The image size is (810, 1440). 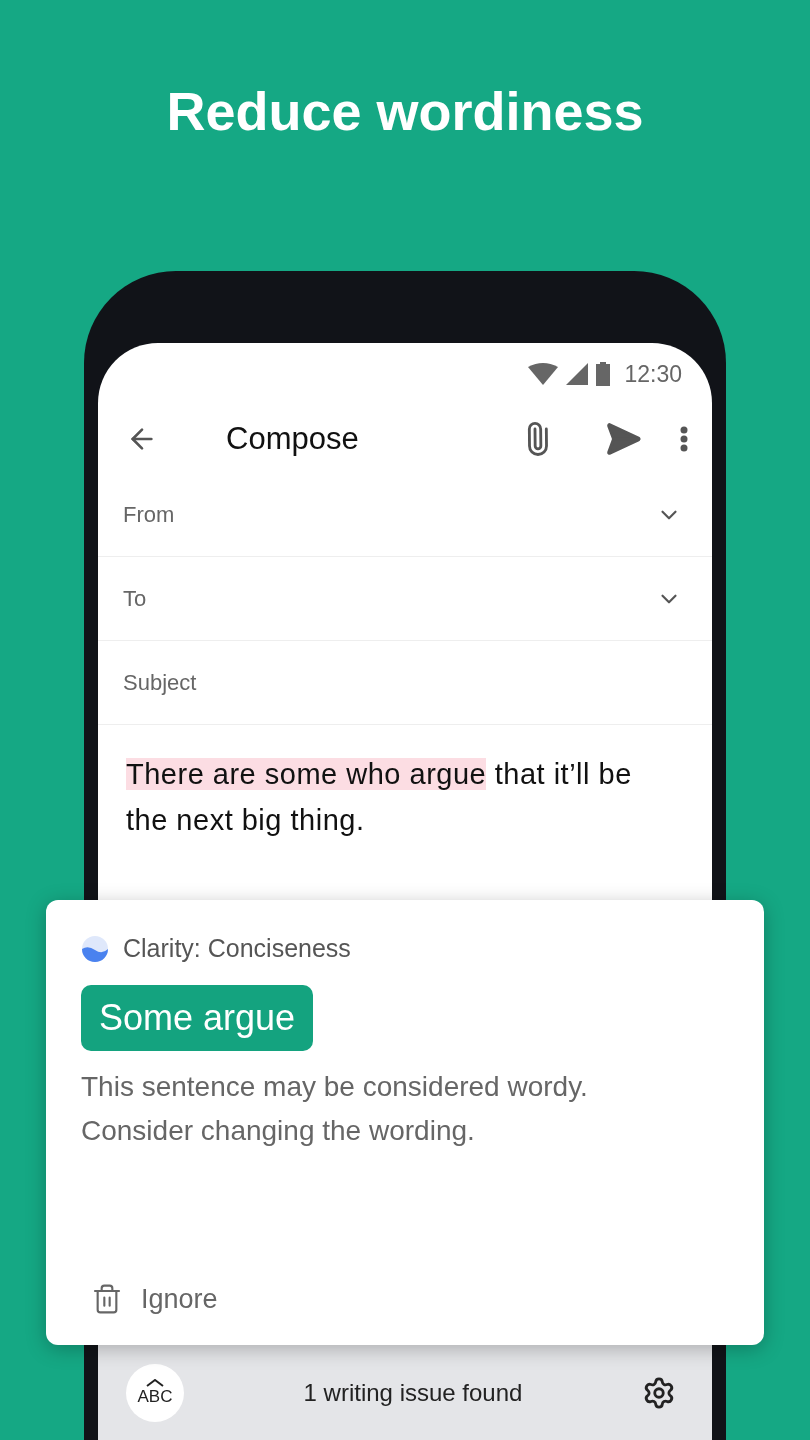 What do you see at coordinates (405, 515) in the screenshot?
I see `form-field: From` at bounding box center [405, 515].